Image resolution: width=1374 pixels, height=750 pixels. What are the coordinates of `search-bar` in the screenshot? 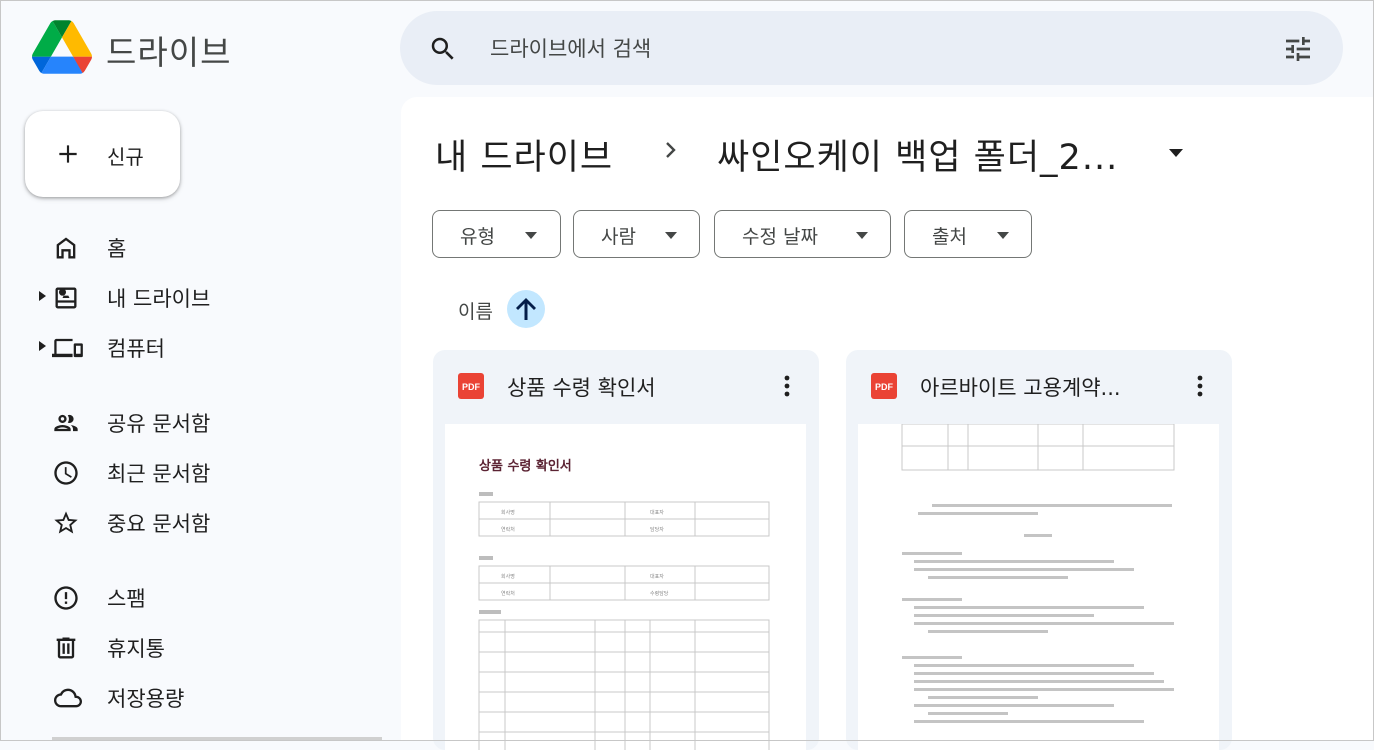 It's located at (871, 48).